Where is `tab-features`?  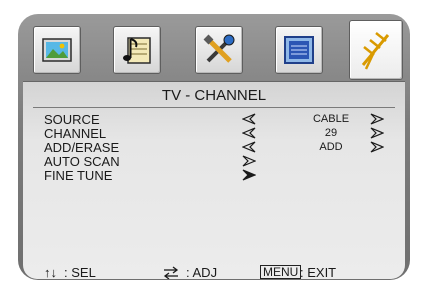 tab-features is located at coordinates (299, 50).